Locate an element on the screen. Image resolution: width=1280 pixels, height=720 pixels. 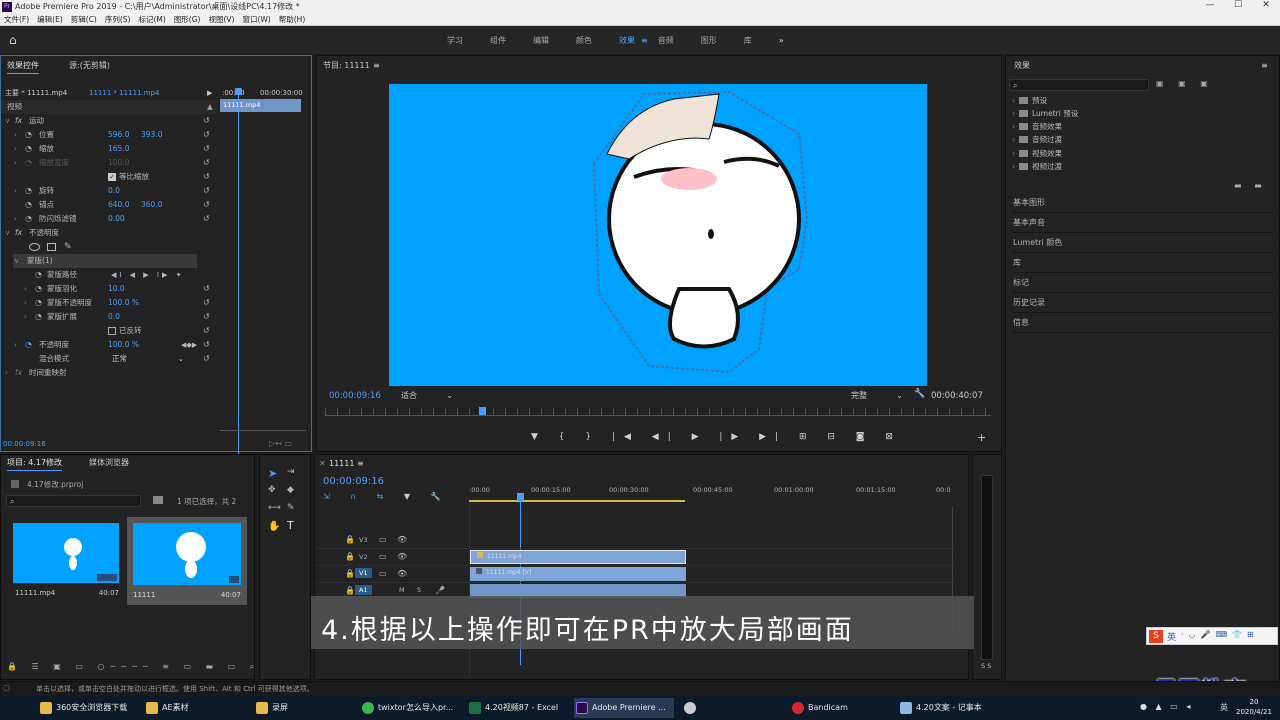
master-clip-label: 主要 * 11111.mp4 is located at coordinates (36, 93).